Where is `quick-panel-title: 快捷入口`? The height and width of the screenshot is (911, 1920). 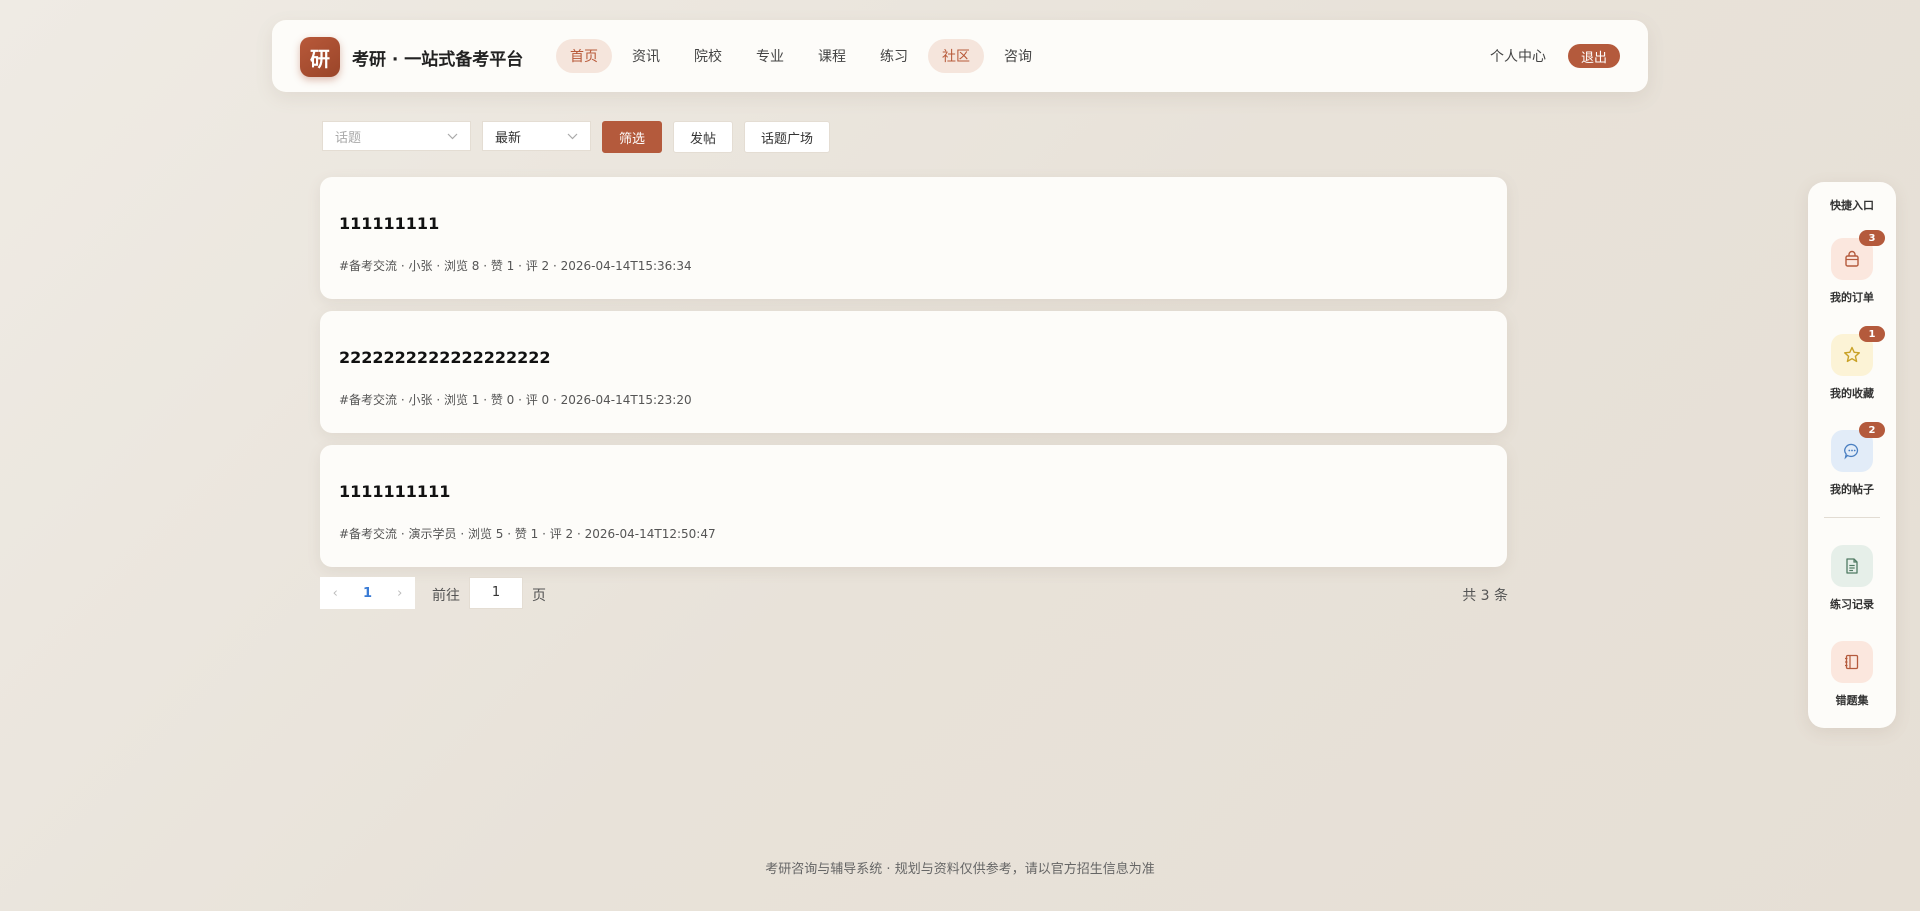
quick-panel-title: 快捷入口 is located at coordinates (1852, 205).